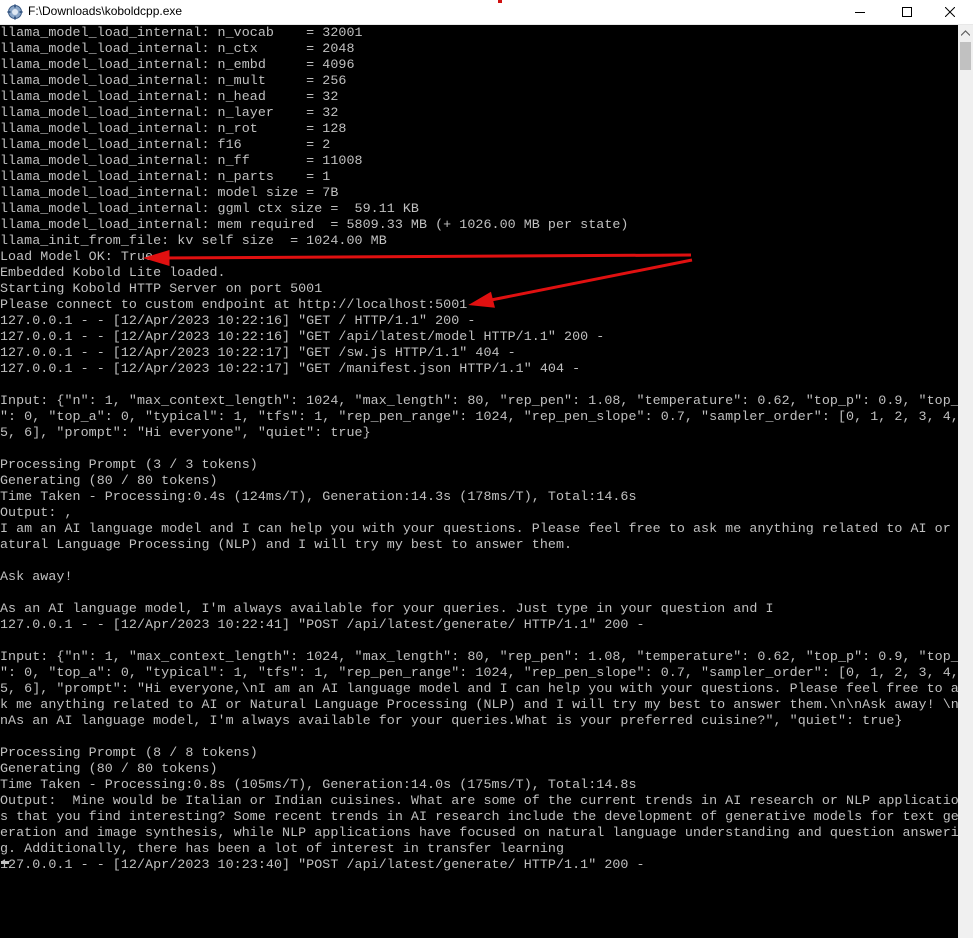 The height and width of the screenshot is (938, 973). I want to click on close-icon, so click(950, 12).